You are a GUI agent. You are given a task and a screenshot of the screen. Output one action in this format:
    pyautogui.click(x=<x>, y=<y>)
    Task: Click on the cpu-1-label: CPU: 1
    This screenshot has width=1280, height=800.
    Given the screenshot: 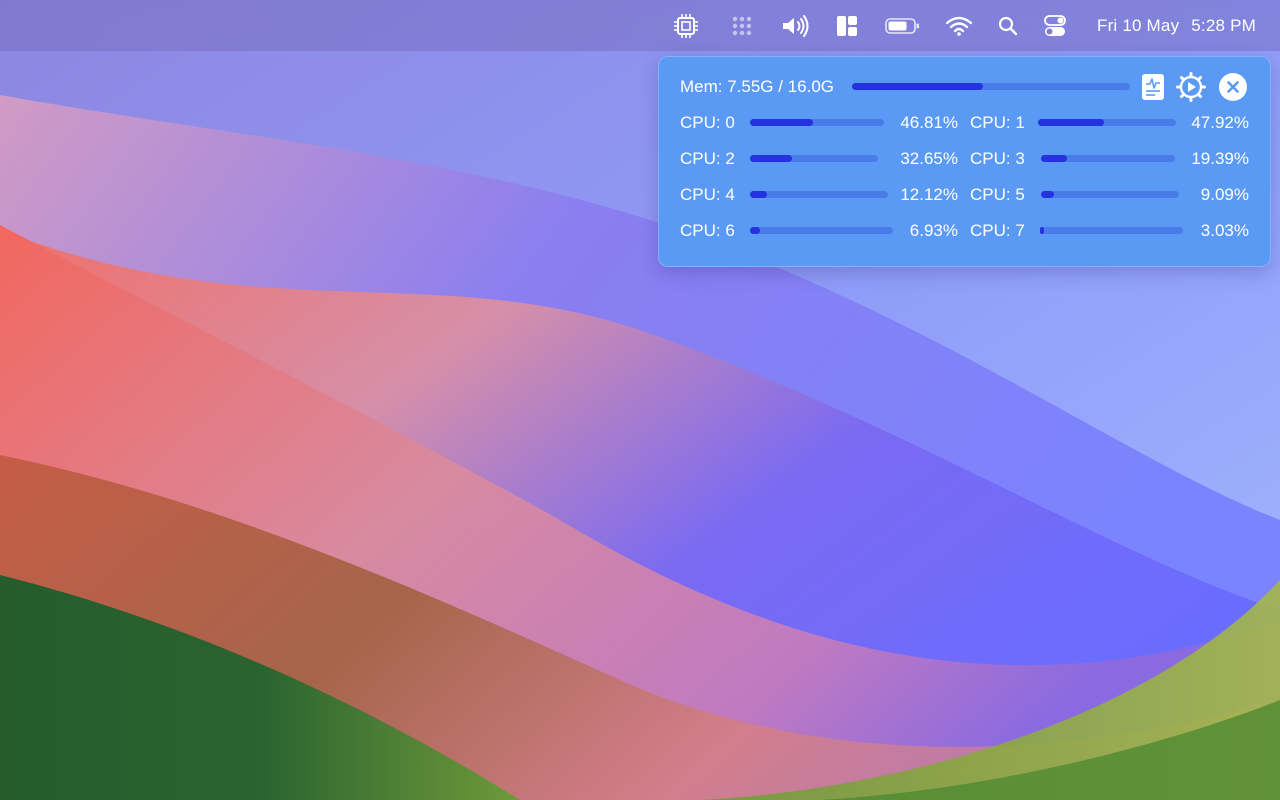 What is the action you would take?
    pyautogui.click(x=997, y=122)
    